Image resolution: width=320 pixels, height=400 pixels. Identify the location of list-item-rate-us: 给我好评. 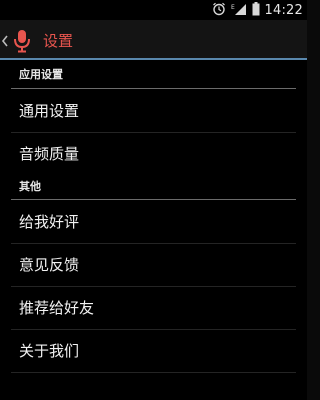
(153, 222).